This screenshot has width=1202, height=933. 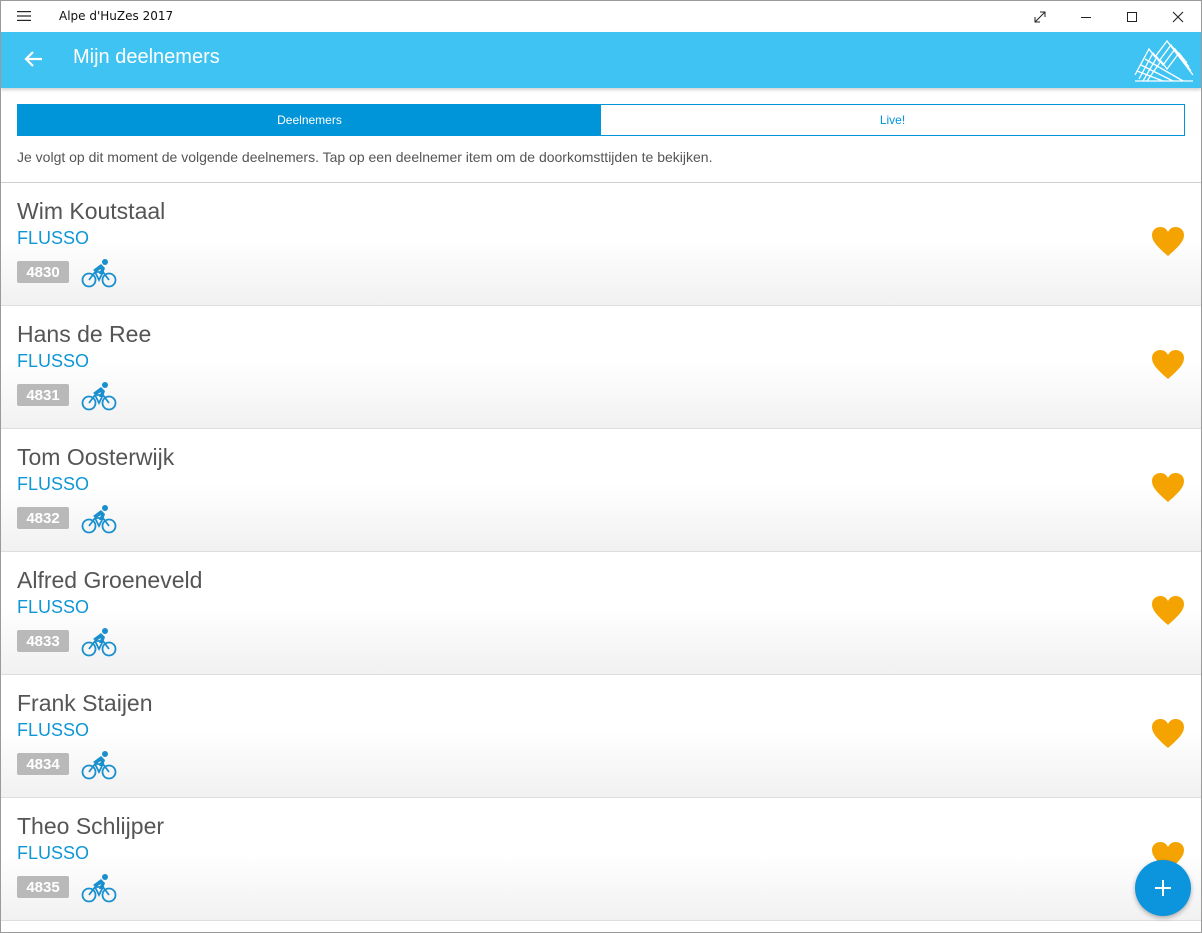 I want to click on window-title: Alpe d'HuZes 2017, so click(x=116, y=16).